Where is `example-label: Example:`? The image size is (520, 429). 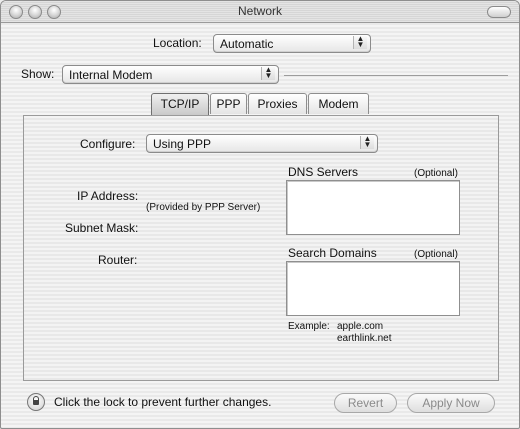
example-label: Example: is located at coordinates (309, 326).